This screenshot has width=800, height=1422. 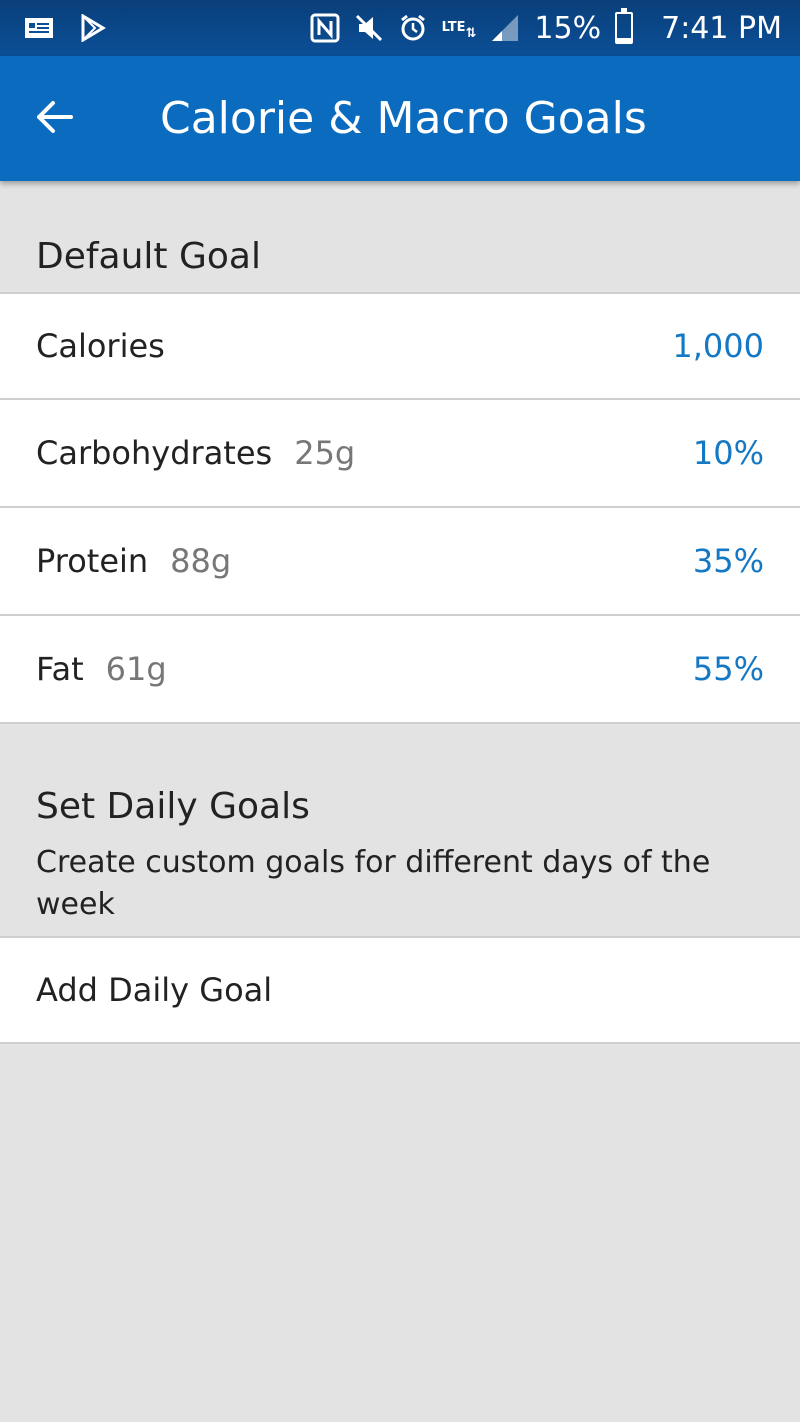 What do you see at coordinates (39, 28) in the screenshot?
I see `news-icon` at bounding box center [39, 28].